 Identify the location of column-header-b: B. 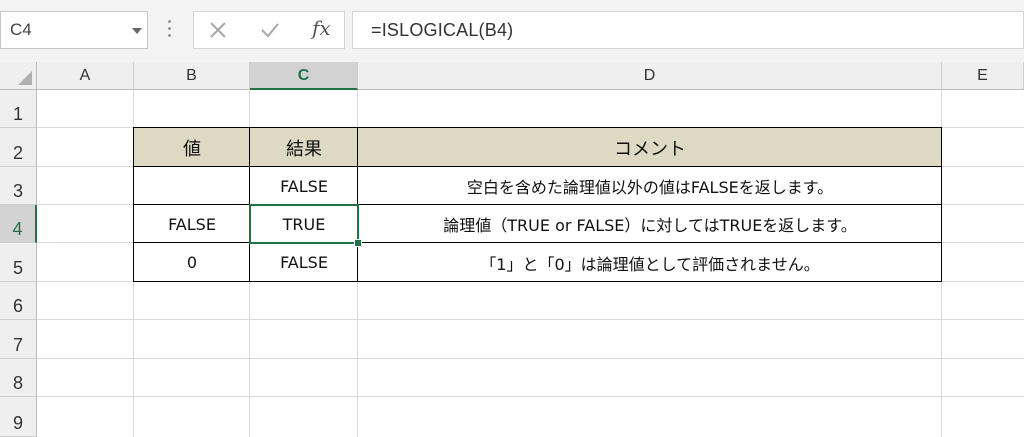
(192, 76).